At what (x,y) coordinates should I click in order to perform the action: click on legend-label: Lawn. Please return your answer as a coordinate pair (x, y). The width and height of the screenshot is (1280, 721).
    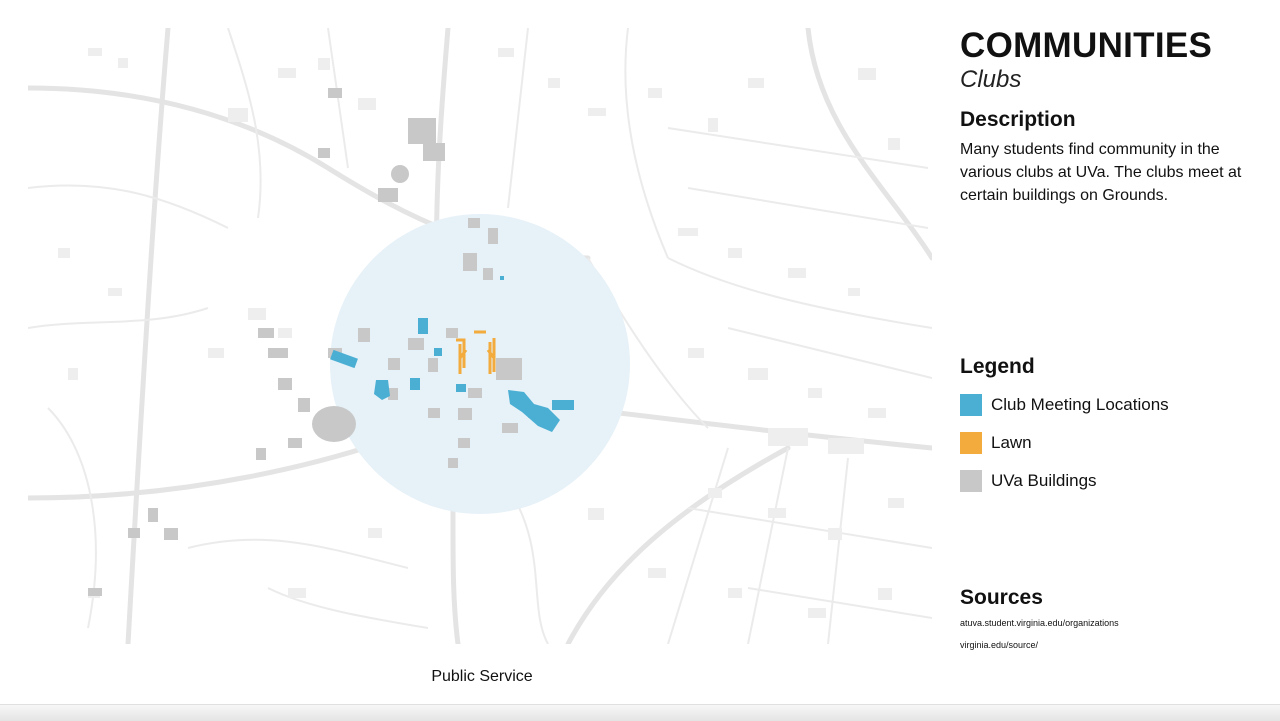
    Looking at the image, I should click on (1011, 442).